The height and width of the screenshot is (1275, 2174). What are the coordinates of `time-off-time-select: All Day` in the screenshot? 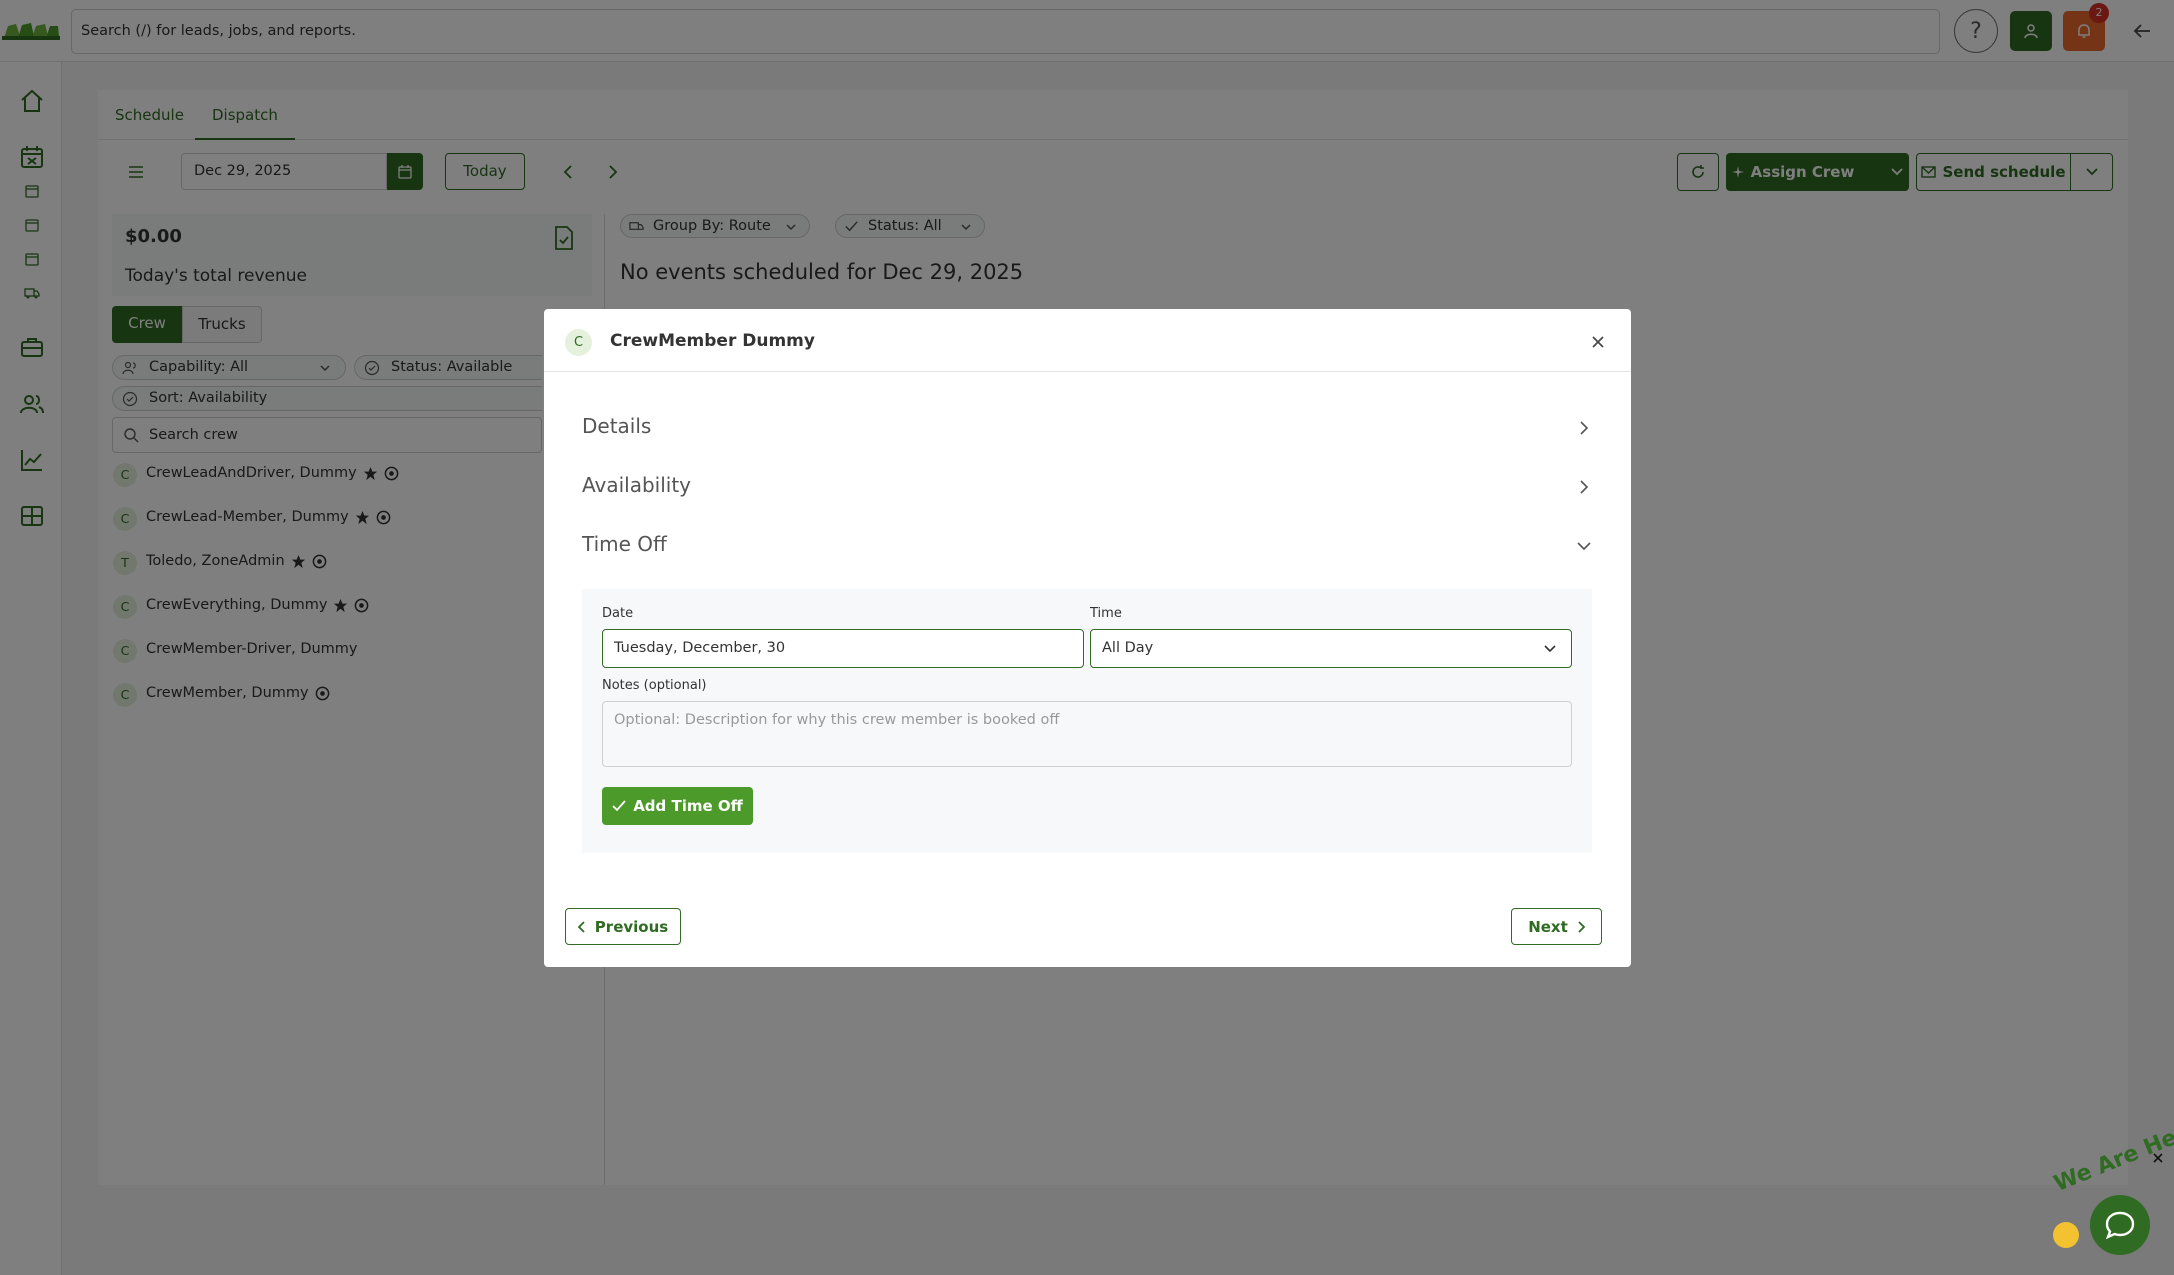 It's located at (1331, 648).